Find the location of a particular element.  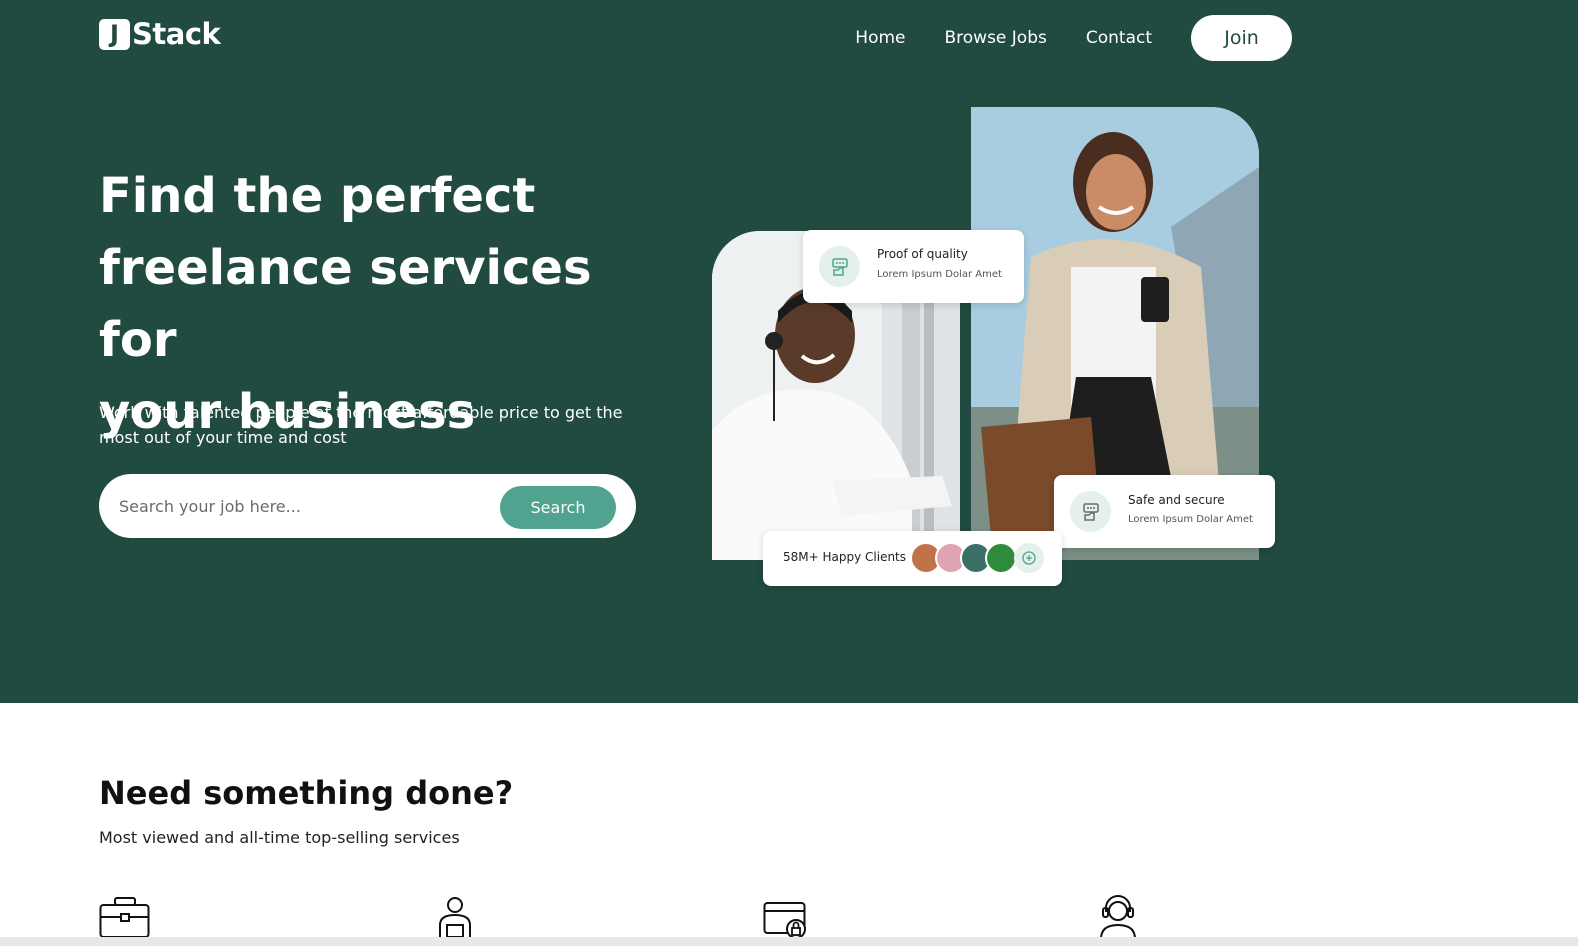

headline-line-2: freelance services for is located at coordinates (345, 304).